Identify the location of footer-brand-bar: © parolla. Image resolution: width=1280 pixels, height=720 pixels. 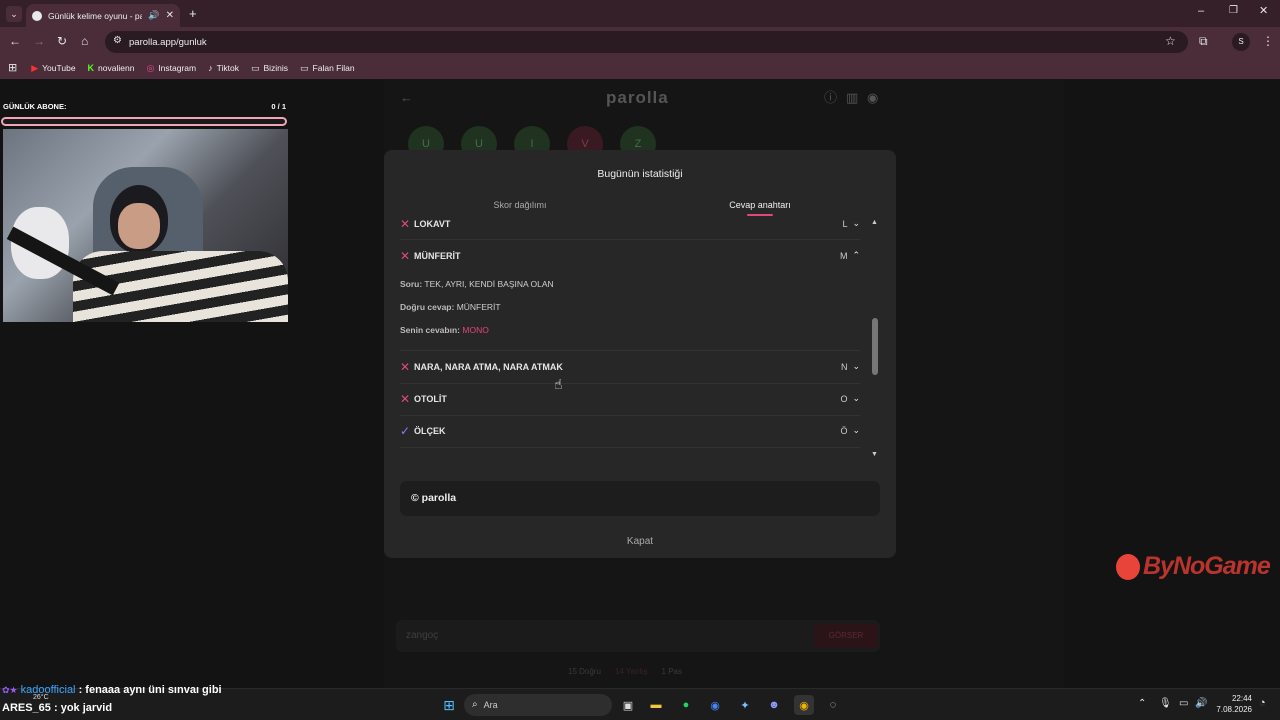
(640, 498).